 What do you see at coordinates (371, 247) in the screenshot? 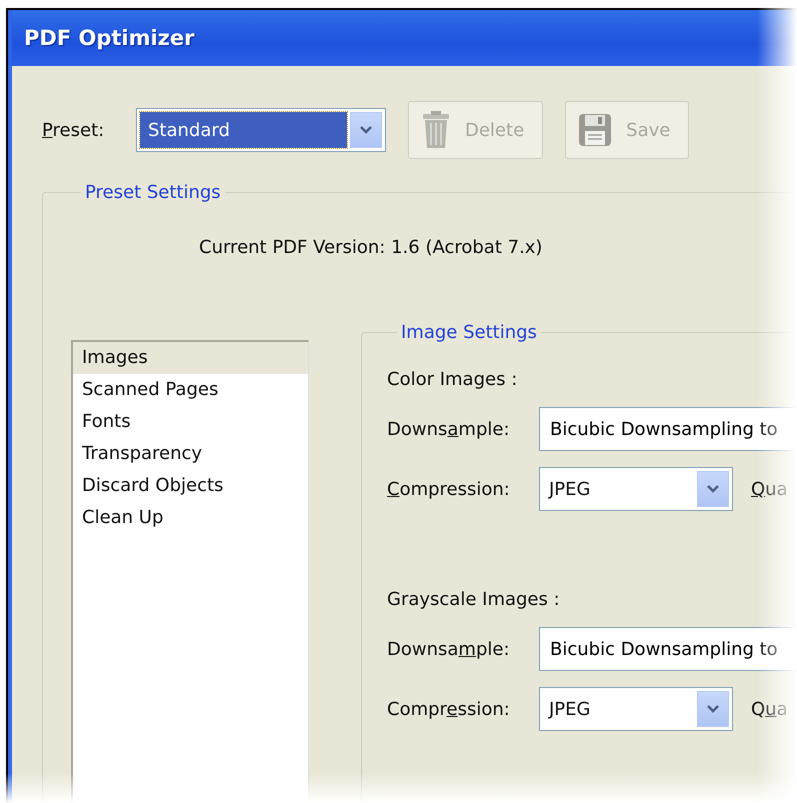
I see `pdf-version-text: Current PDF Version: 1.6 (Acrobat 7.x)` at bounding box center [371, 247].